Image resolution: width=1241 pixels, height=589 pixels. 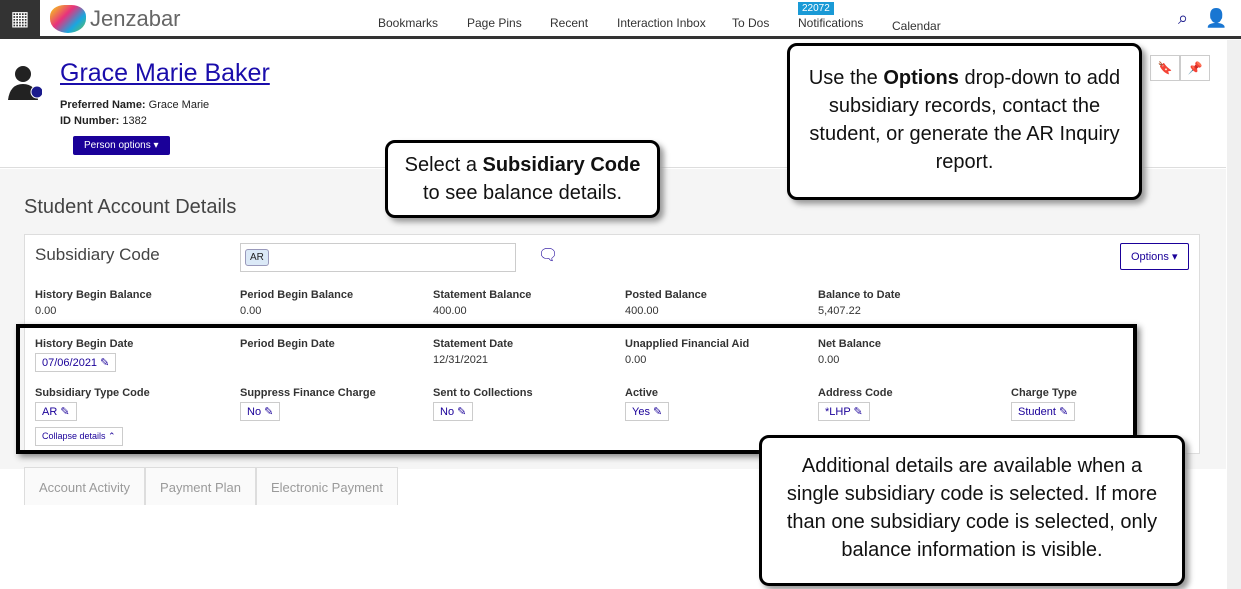 I want to click on field-history-begin-balance: History Begin Balance 0.00, so click(x=93, y=303).